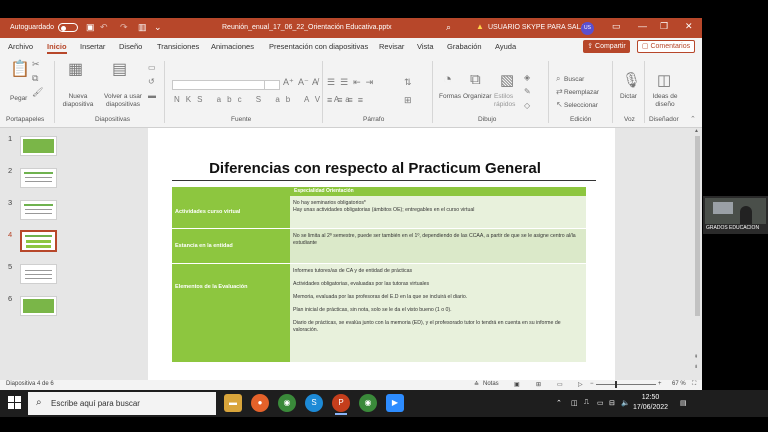 This screenshot has height=432, width=768. What do you see at coordinates (318, 46) in the screenshot?
I see `tab-presentacion: Presentación con diapositivas` at bounding box center [318, 46].